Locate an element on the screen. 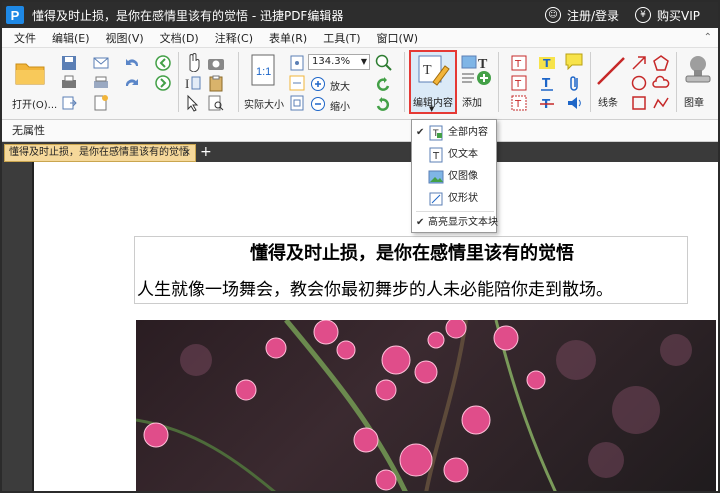  typewriter-icon: T is located at coordinates (519, 103).